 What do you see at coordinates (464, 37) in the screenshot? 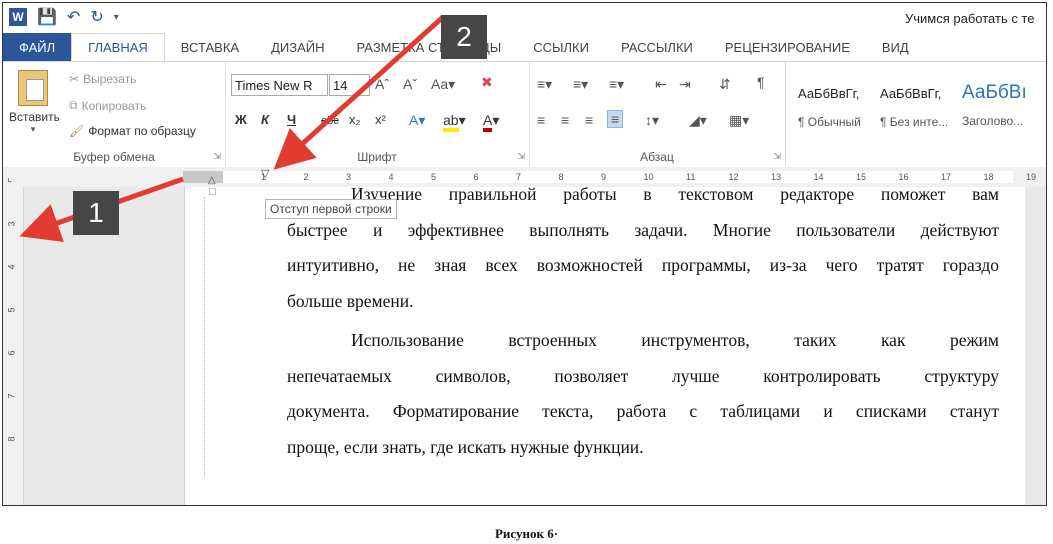
I see `annotation-badge-2: 2` at bounding box center [464, 37].